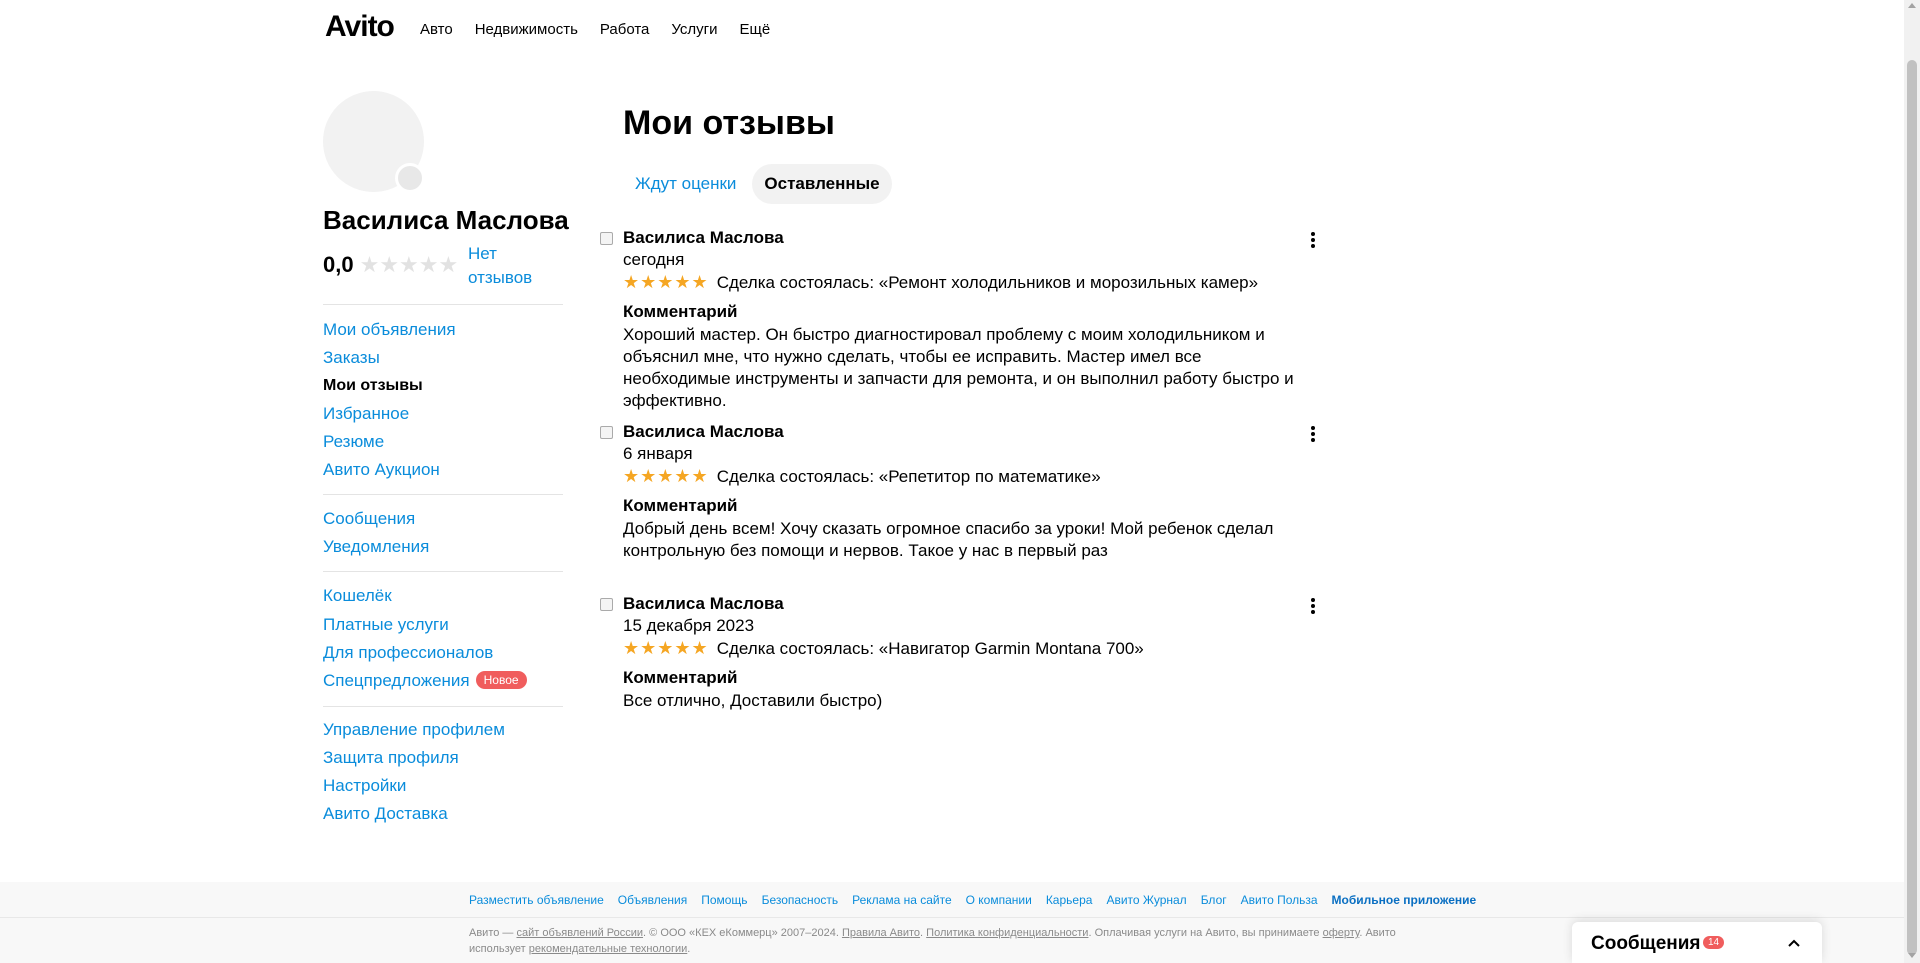  What do you see at coordinates (1069, 900) in the screenshot?
I see `footer-link-career: Карьера` at bounding box center [1069, 900].